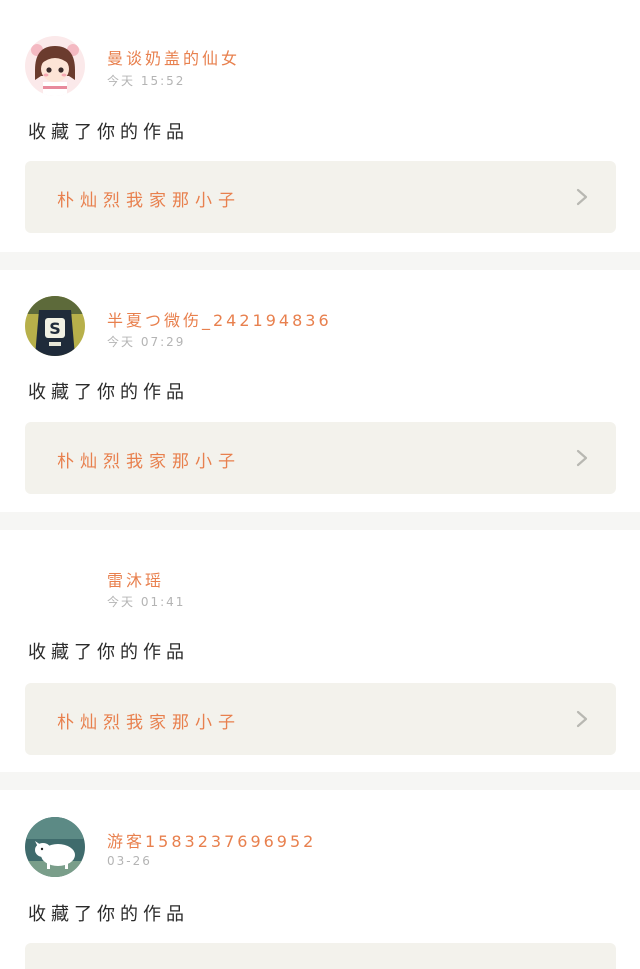 Image resolution: width=640 pixels, height=969 pixels. What do you see at coordinates (320, 956) in the screenshot?
I see `work-link` at bounding box center [320, 956].